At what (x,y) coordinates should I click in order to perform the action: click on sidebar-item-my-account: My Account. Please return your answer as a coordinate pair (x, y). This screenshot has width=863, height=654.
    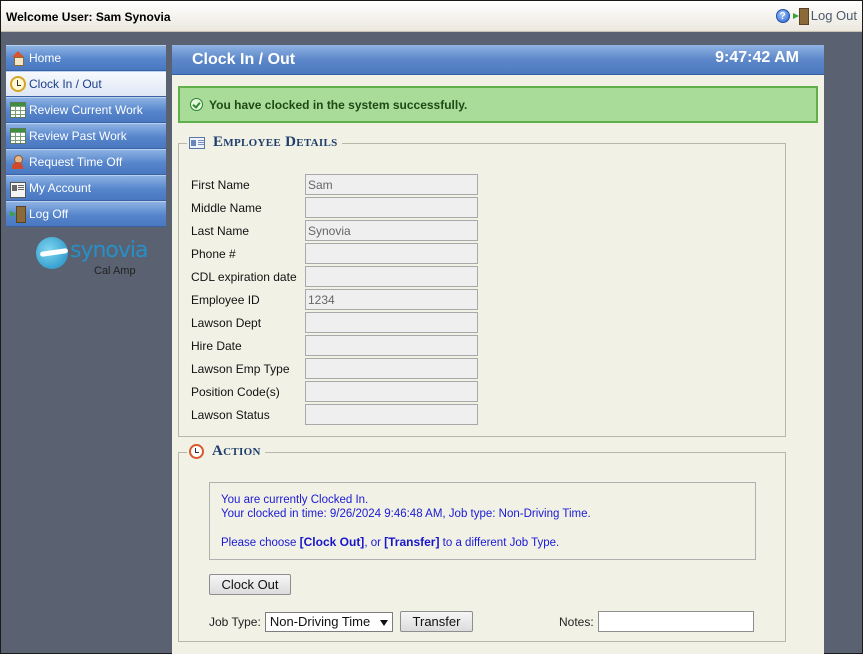
    Looking at the image, I should click on (86, 188).